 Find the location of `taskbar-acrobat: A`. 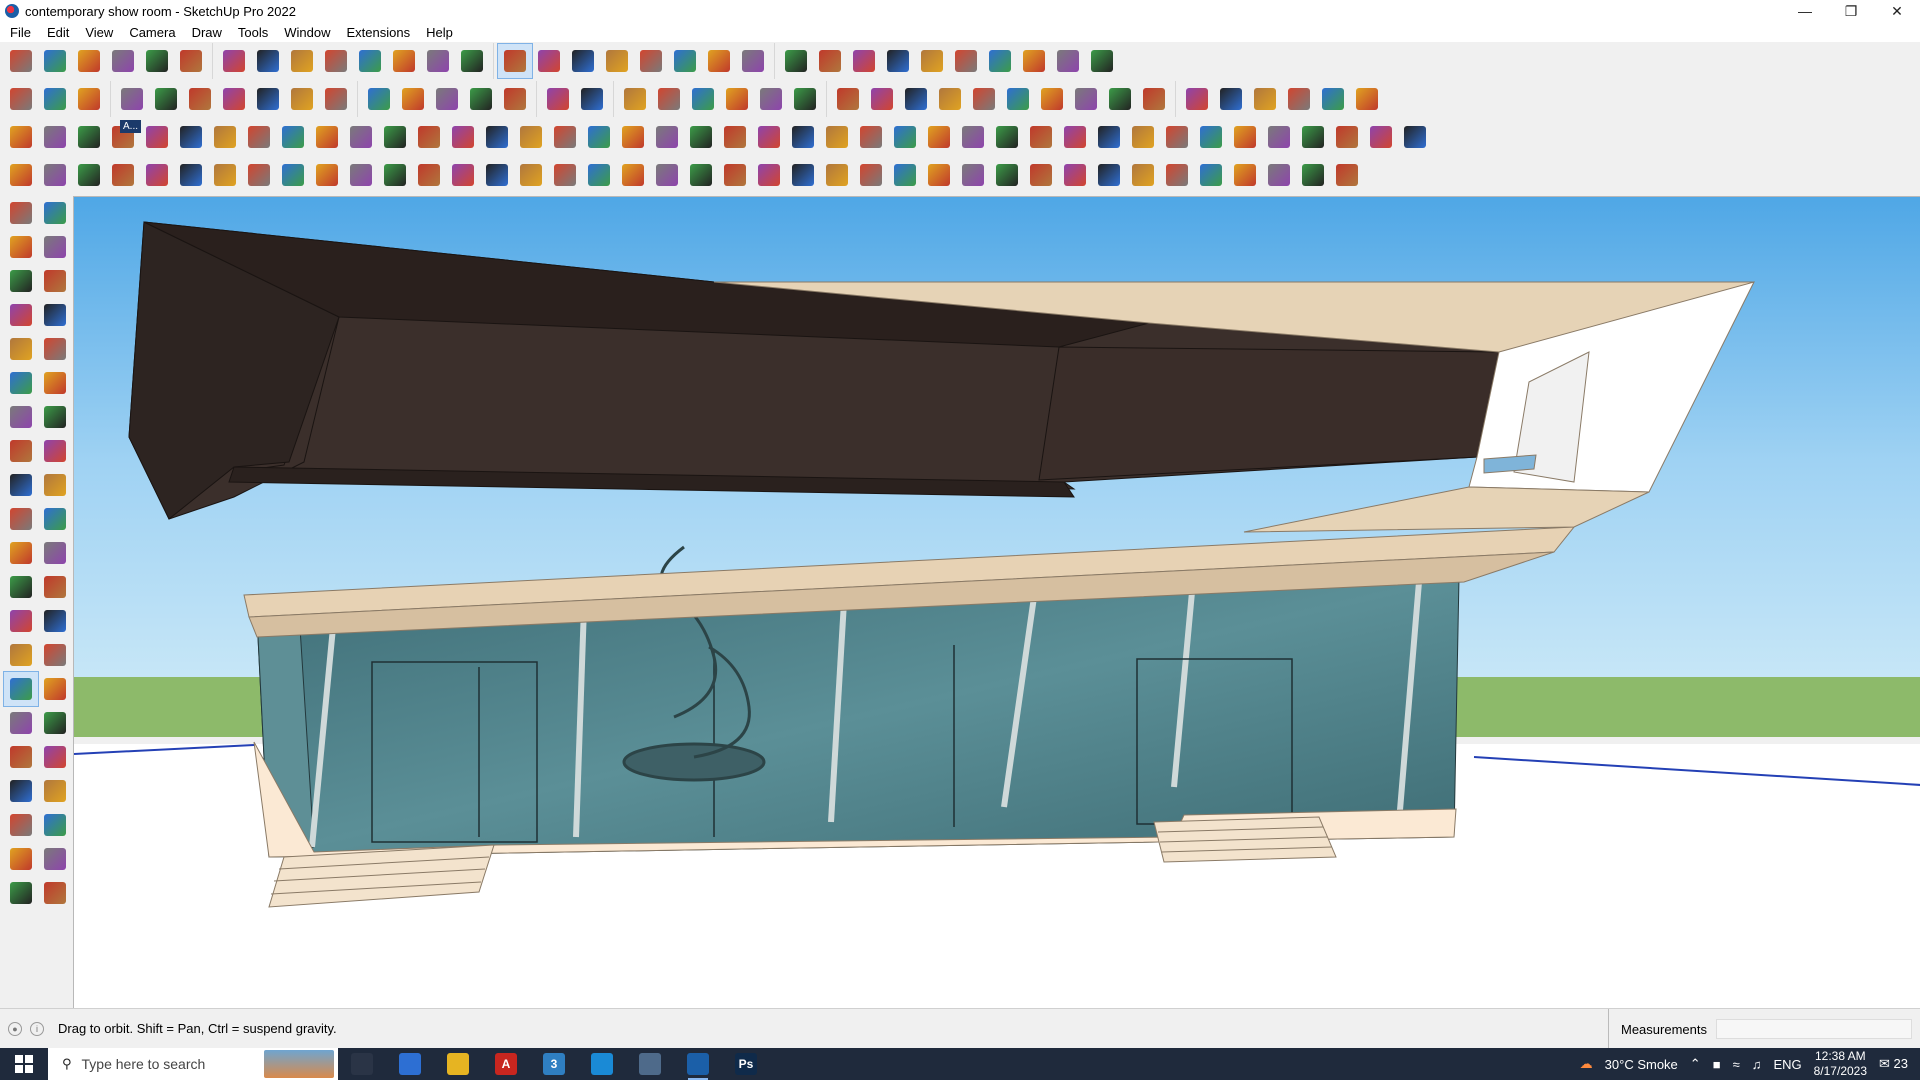

taskbar-acrobat: A is located at coordinates (506, 1064).